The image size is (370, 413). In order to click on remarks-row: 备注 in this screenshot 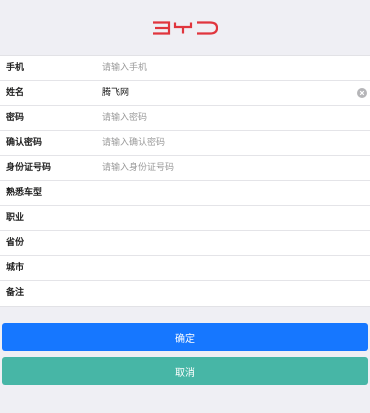, I will do `click(185, 293)`.